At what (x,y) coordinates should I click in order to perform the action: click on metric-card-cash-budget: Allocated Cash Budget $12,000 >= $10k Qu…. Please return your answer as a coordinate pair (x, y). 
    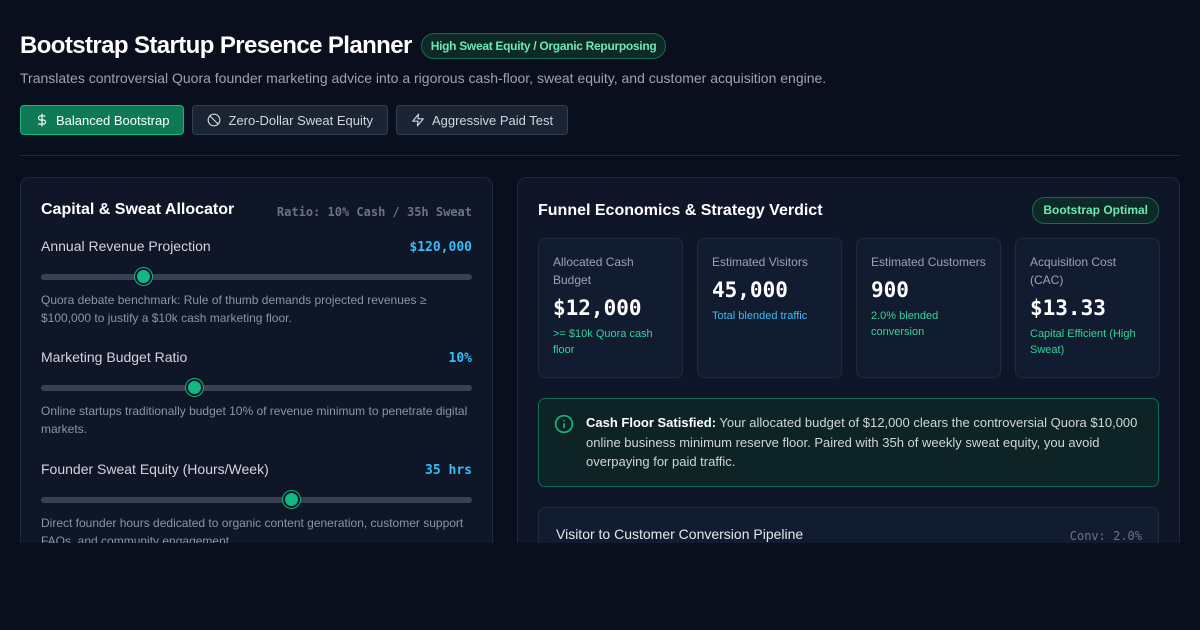
    Looking at the image, I should click on (610, 308).